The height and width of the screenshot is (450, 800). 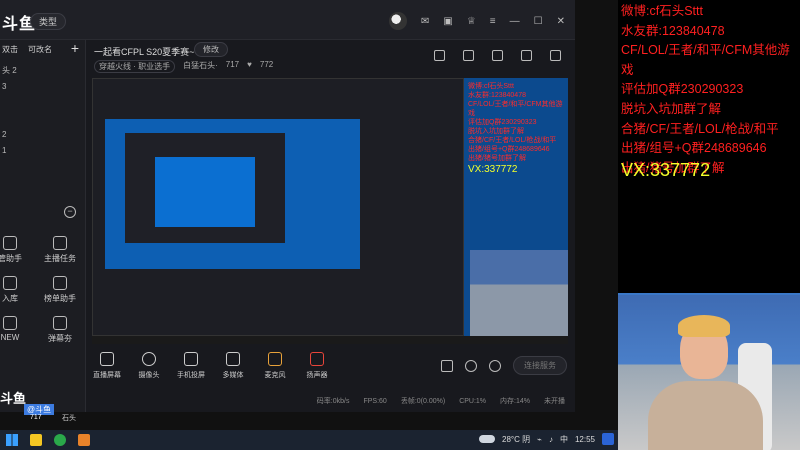 What do you see at coordinates (694, 148) in the screenshot?
I see `promo-line: 出猪/组号+Q群248689646` at bounding box center [694, 148].